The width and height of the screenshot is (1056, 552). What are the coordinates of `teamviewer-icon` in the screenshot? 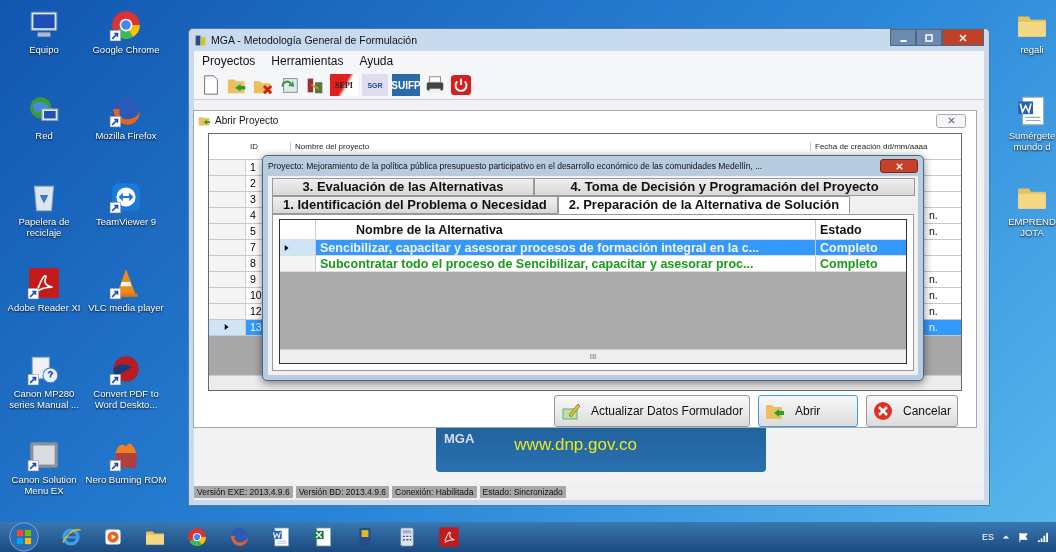 It's located at (126, 197).